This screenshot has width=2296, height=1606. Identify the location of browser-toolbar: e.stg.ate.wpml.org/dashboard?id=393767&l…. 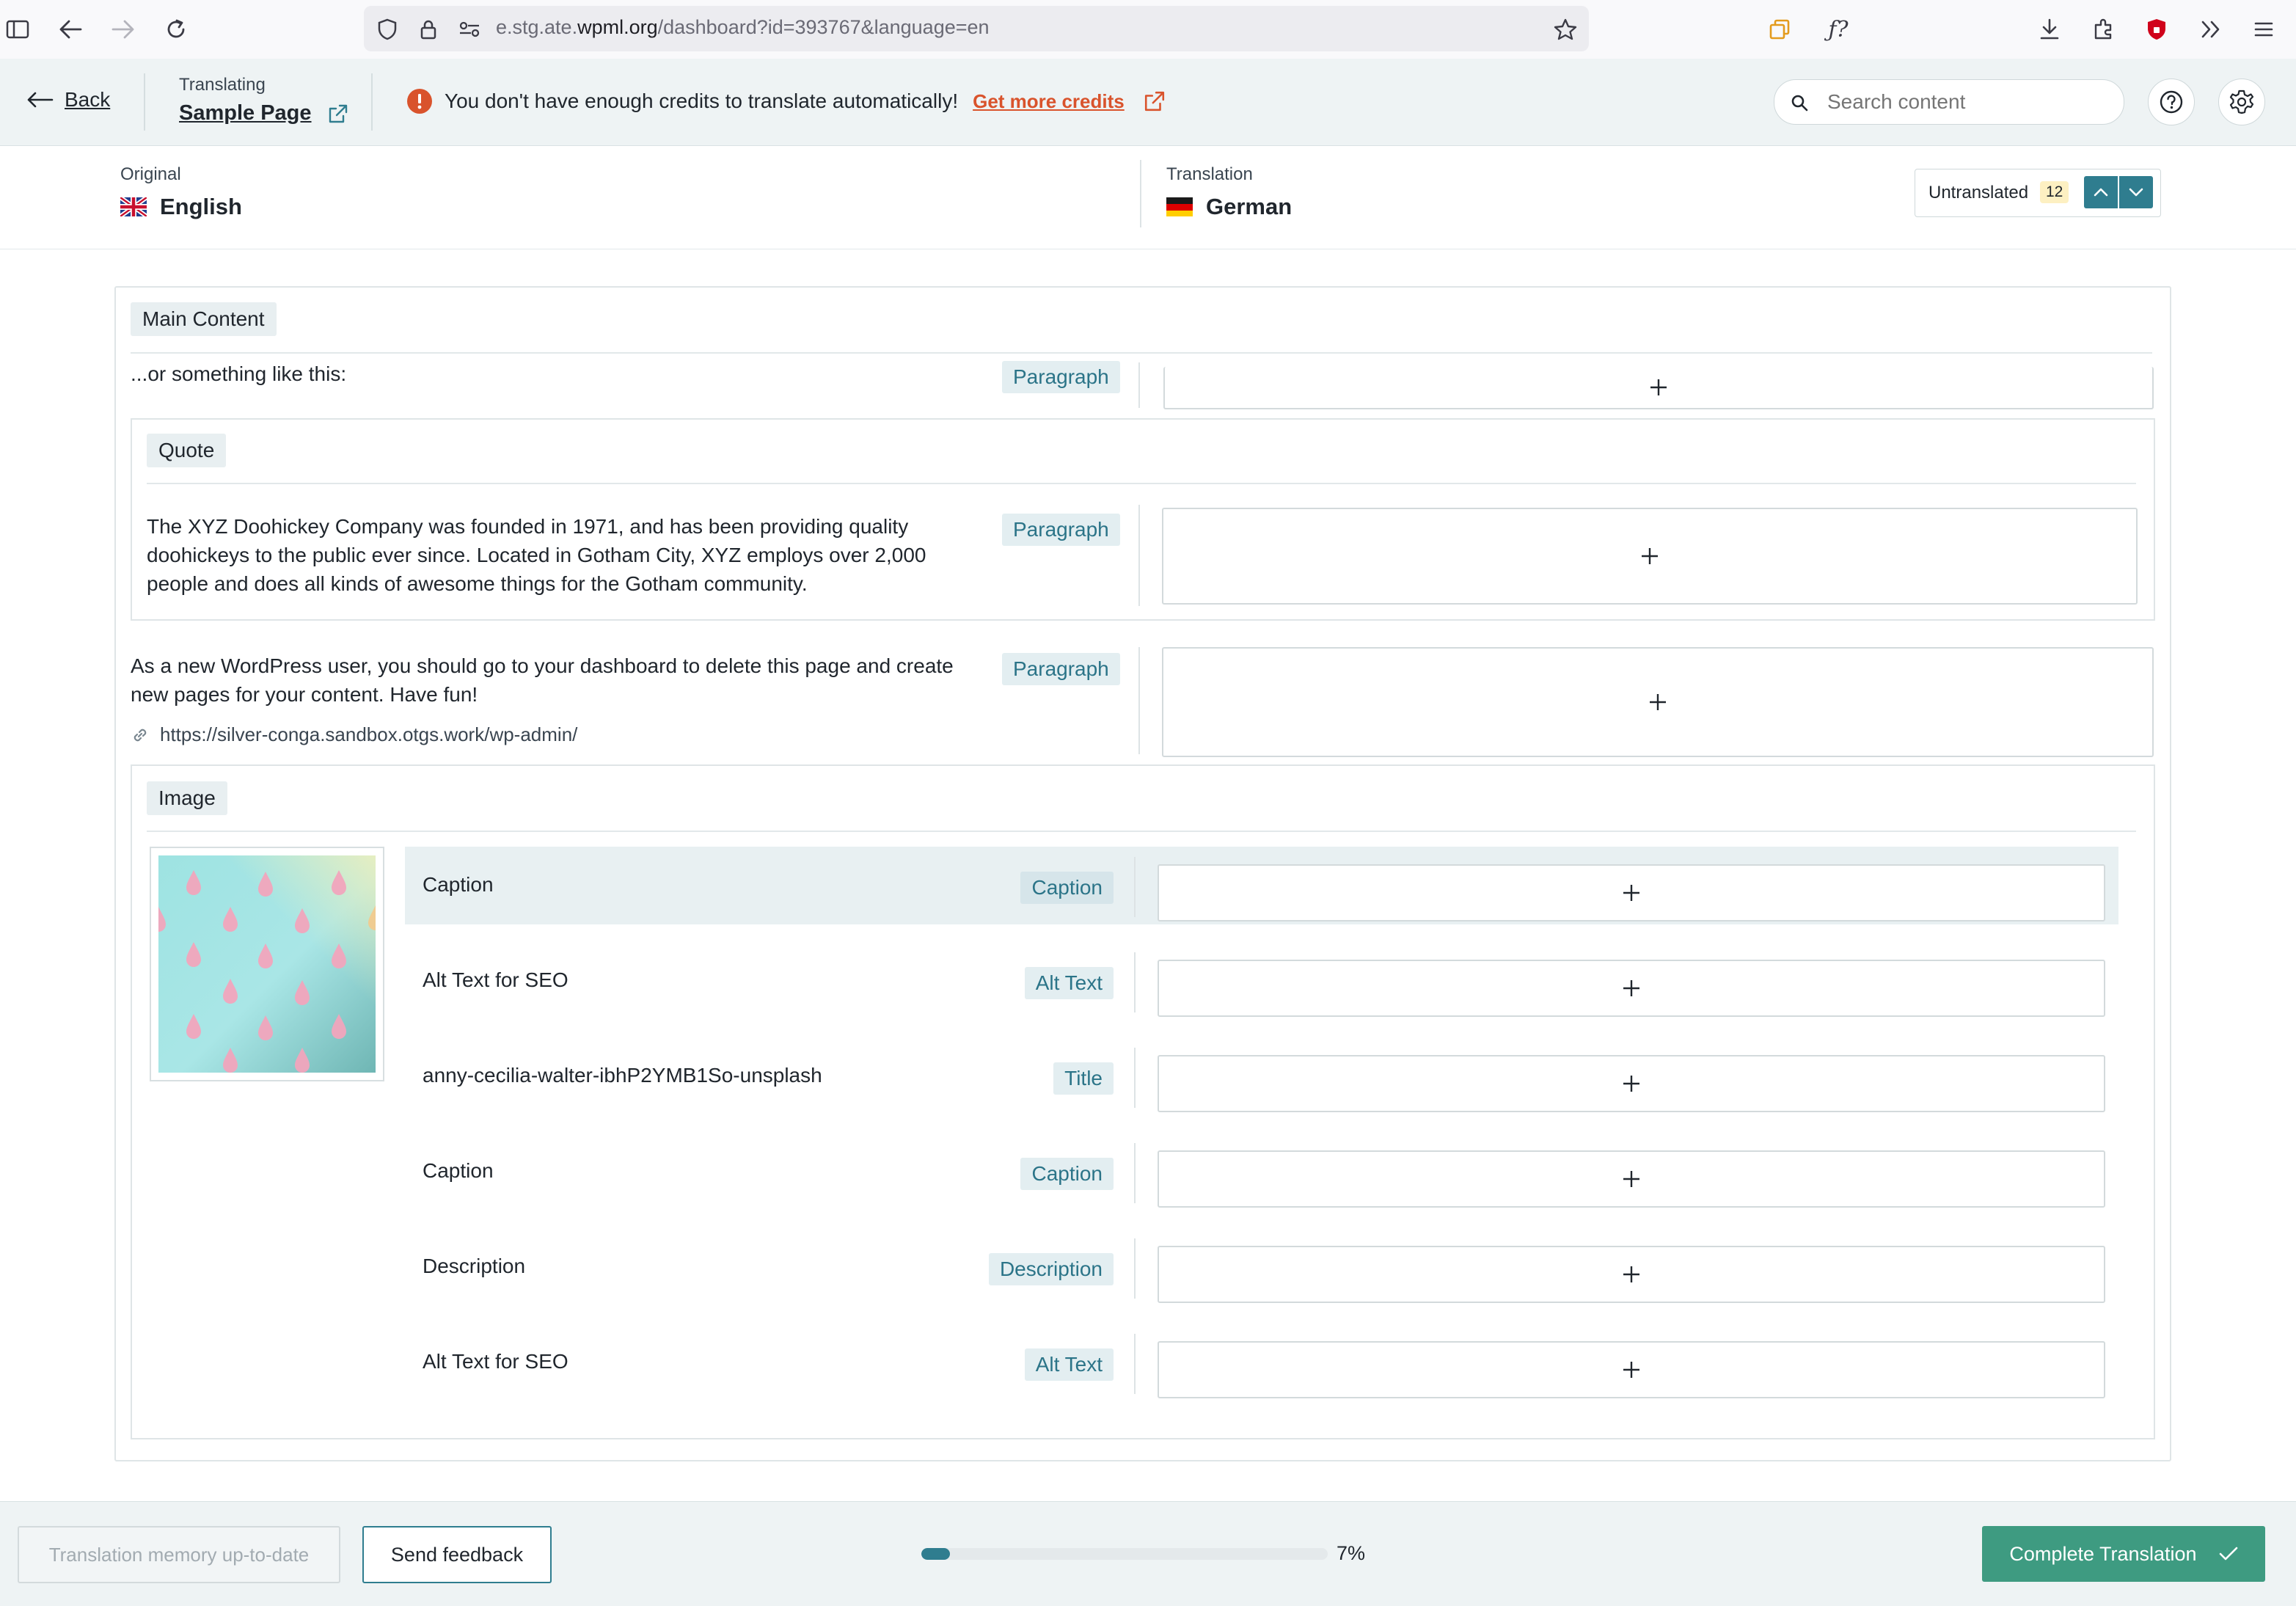
(1148, 29).